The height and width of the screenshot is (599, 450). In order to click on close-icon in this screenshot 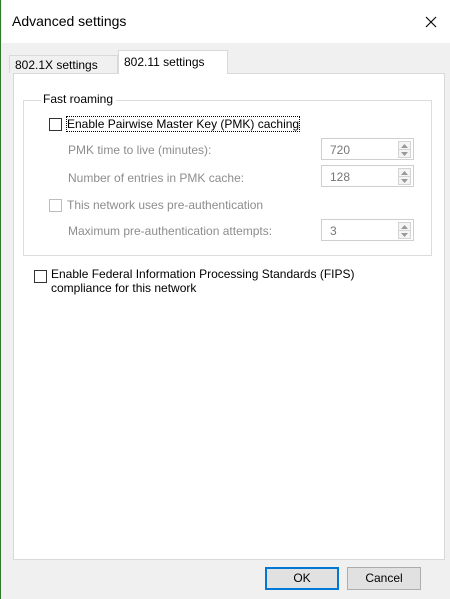, I will do `click(431, 21)`.